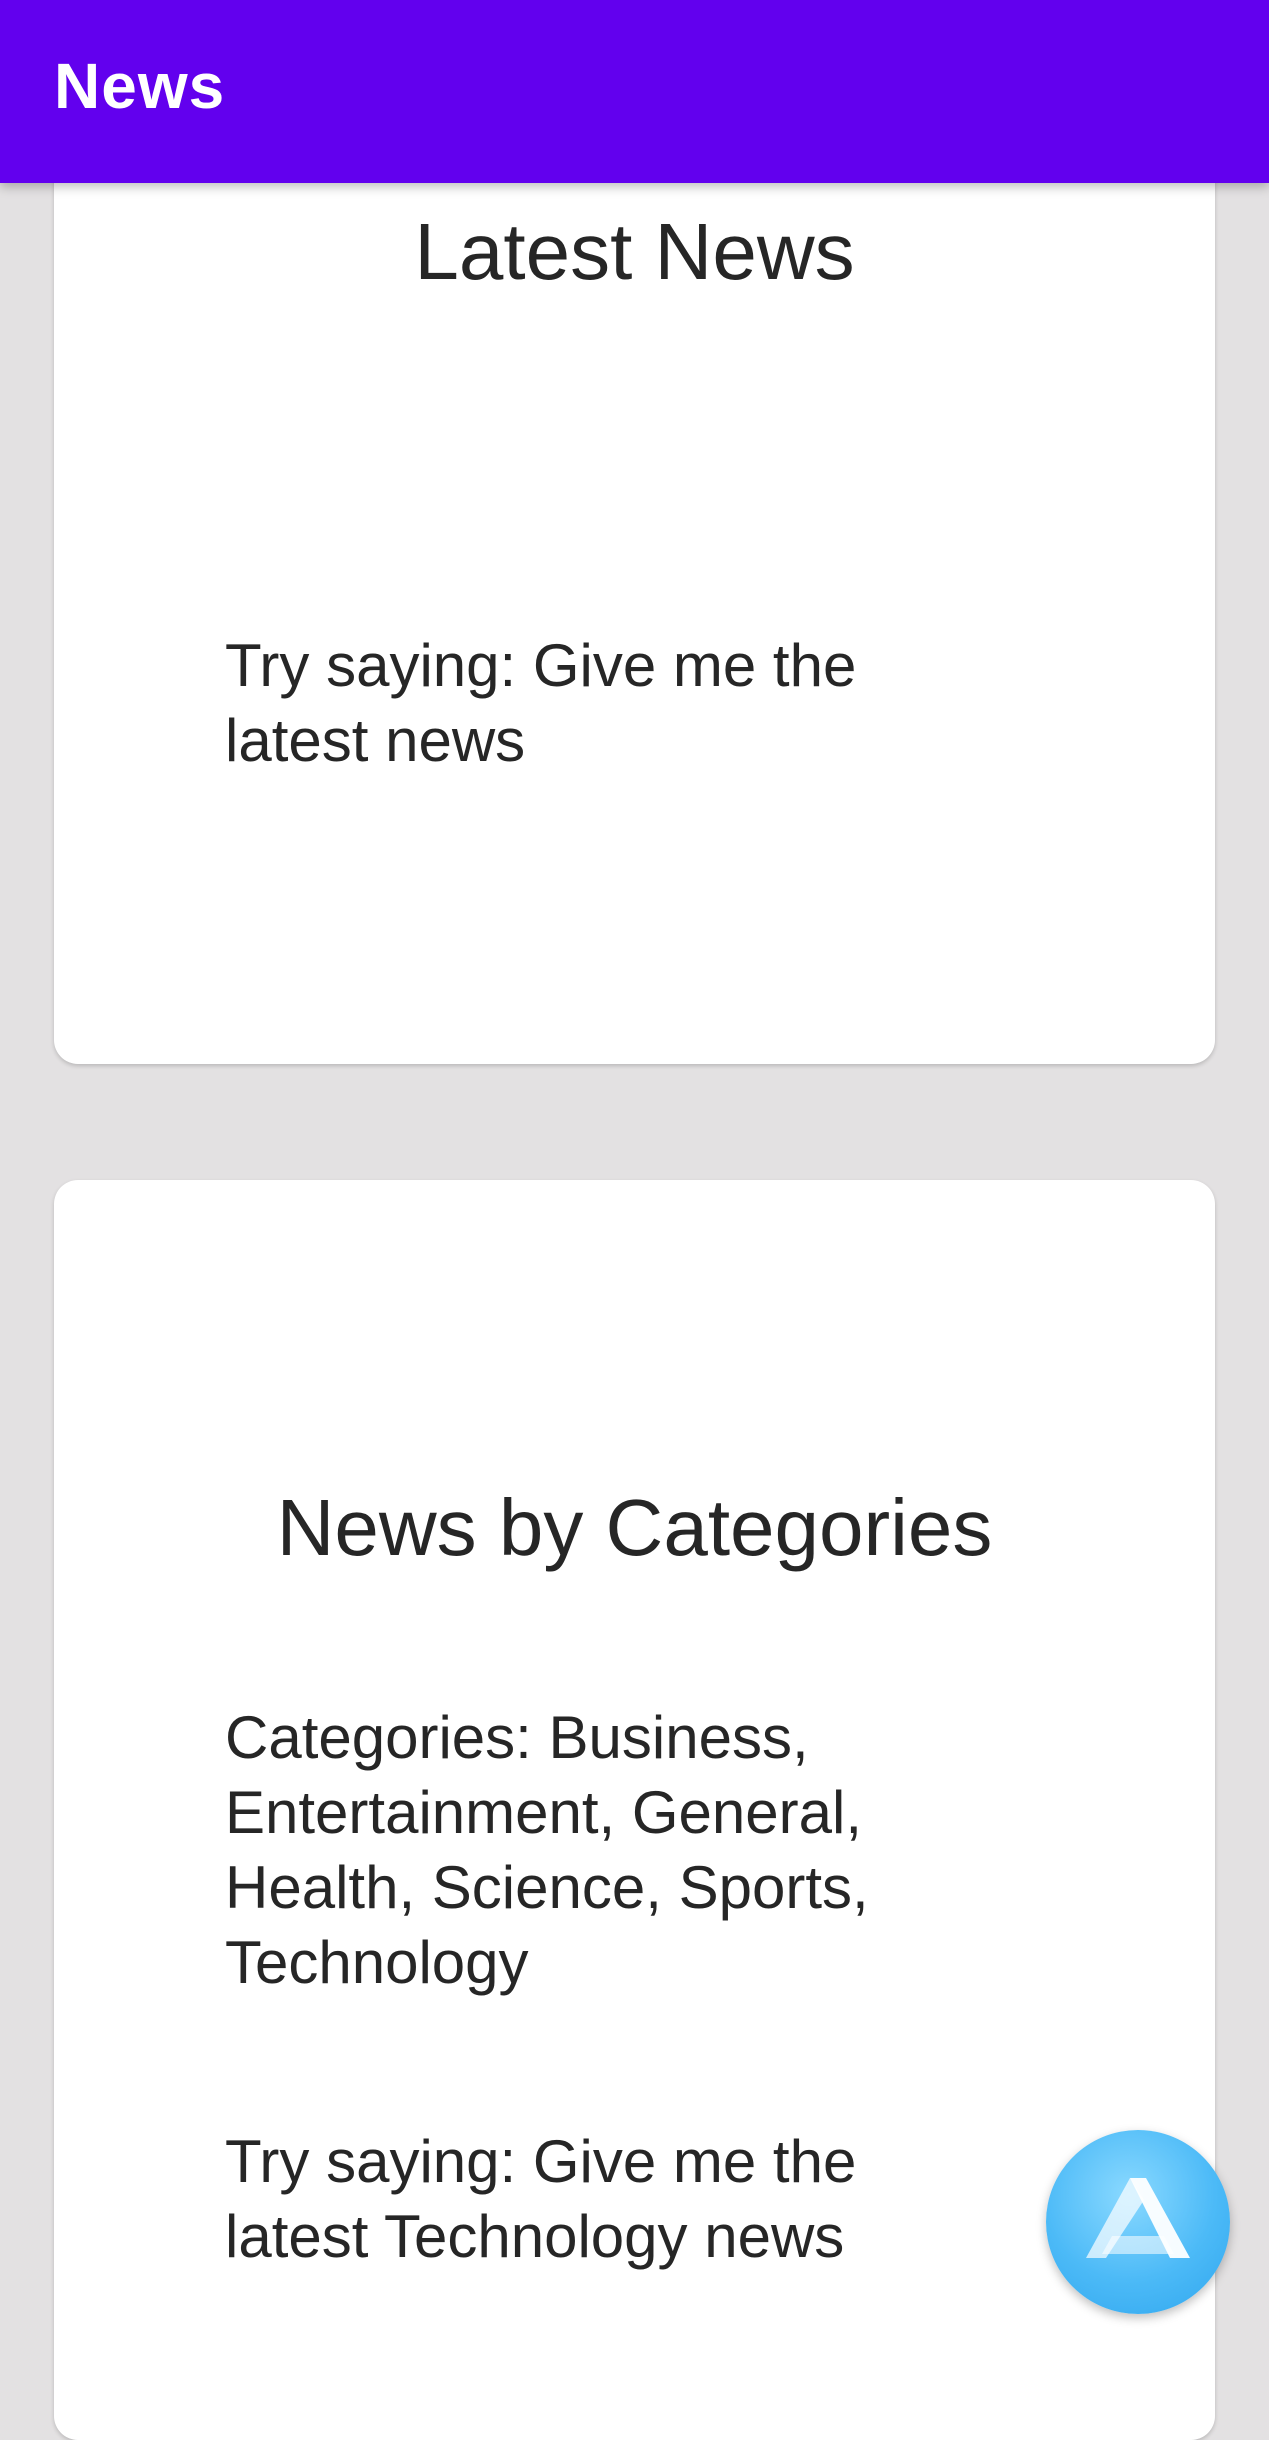 This screenshot has width=1269, height=2440. I want to click on latest-news-heading: Latest News, so click(634, 251).